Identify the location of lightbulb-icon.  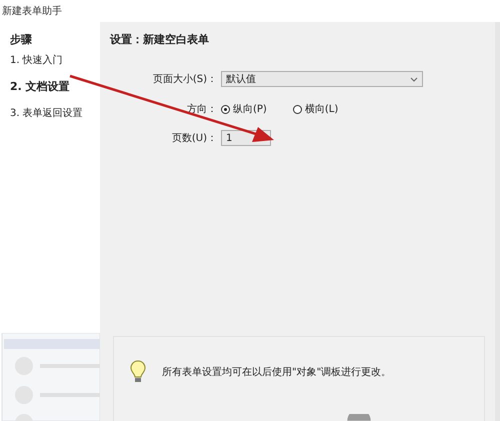
(138, 372).